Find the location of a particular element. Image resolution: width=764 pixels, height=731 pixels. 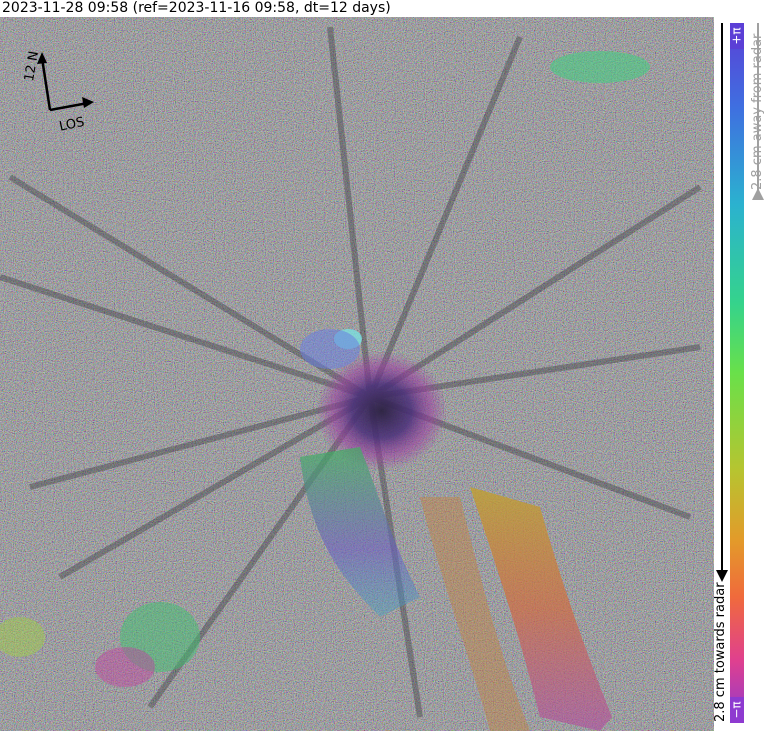

towards-bracket-line is located at coordinates (722, 300).